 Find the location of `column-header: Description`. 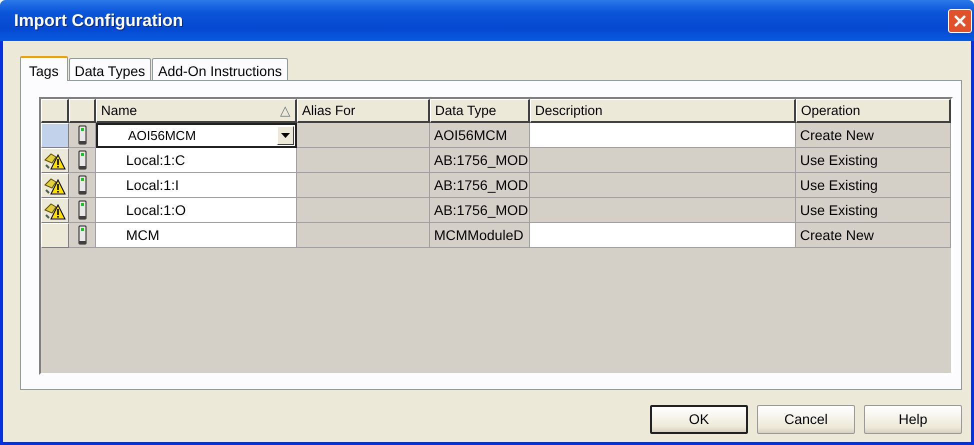

column-header: Description is located at coordinates (663, 111).